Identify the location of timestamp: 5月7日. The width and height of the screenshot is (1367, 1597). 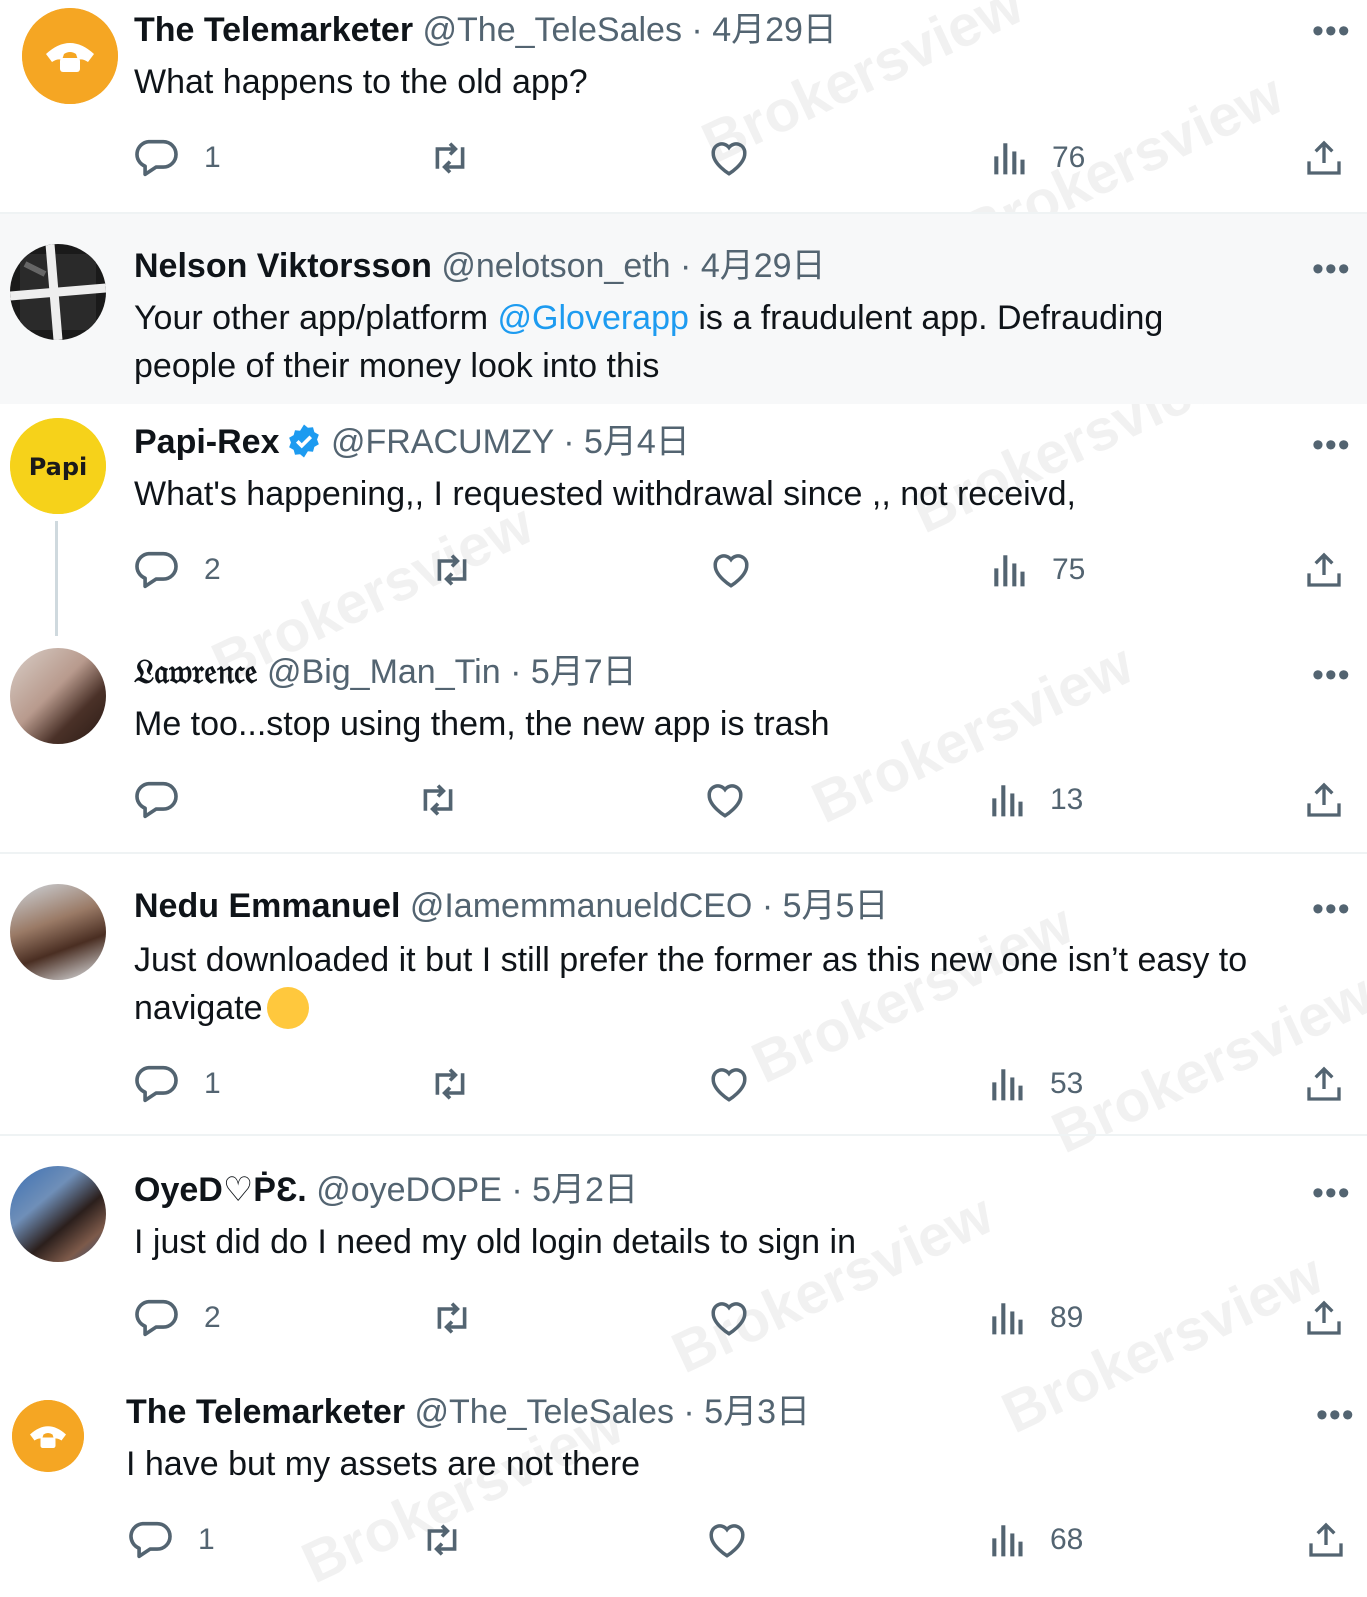
(584, 672).